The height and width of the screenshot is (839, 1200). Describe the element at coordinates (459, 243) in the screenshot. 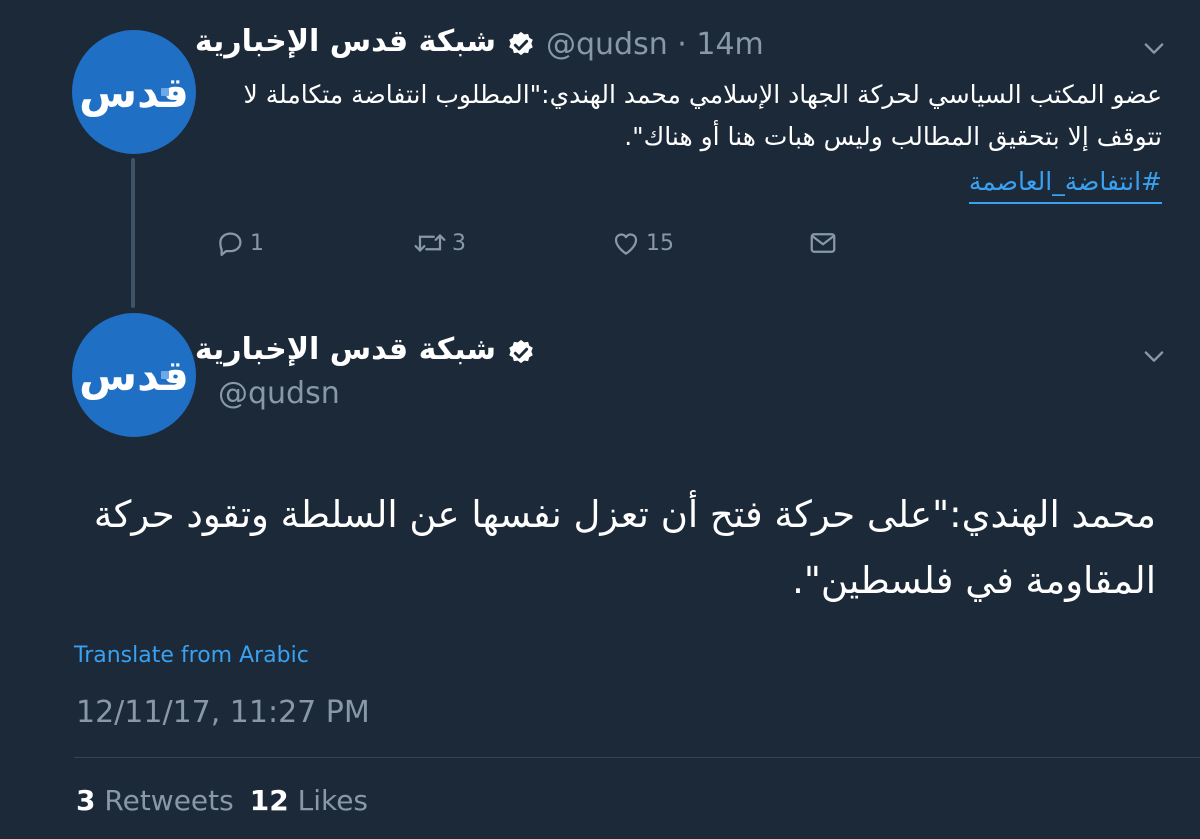

I see `retweet-count: 3` at that location.